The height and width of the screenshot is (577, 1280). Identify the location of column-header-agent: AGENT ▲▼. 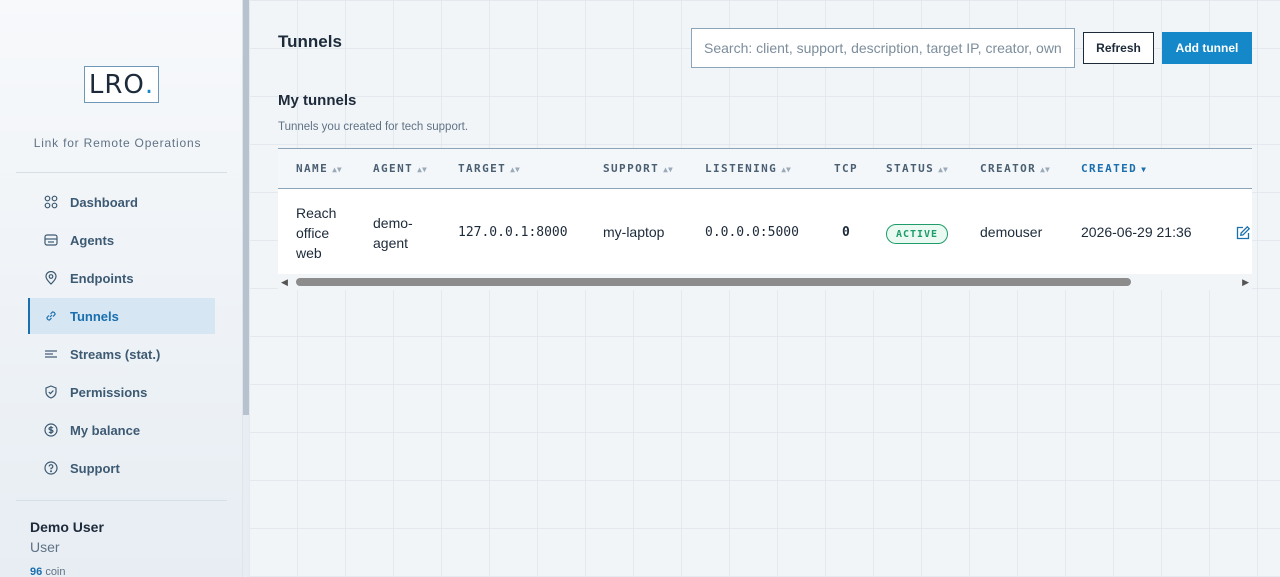
(400, 168).